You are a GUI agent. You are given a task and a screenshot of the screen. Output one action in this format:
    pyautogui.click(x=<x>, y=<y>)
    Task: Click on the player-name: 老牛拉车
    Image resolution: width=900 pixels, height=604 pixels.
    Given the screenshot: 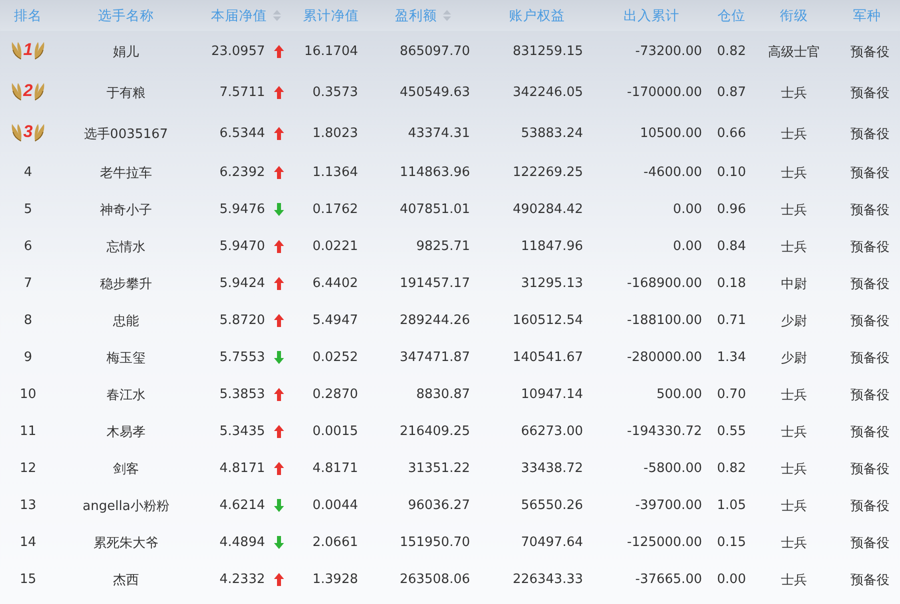 What is the action you would take?
    pyautogui.click(x=126, y=172)
    